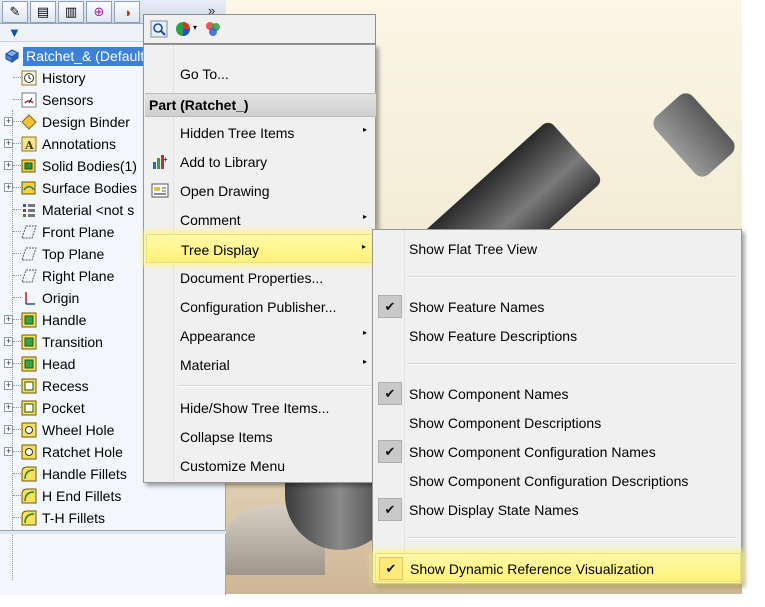 The image size is (765, 607). I want to click on menu-item-label: Material, so click(205, 365).